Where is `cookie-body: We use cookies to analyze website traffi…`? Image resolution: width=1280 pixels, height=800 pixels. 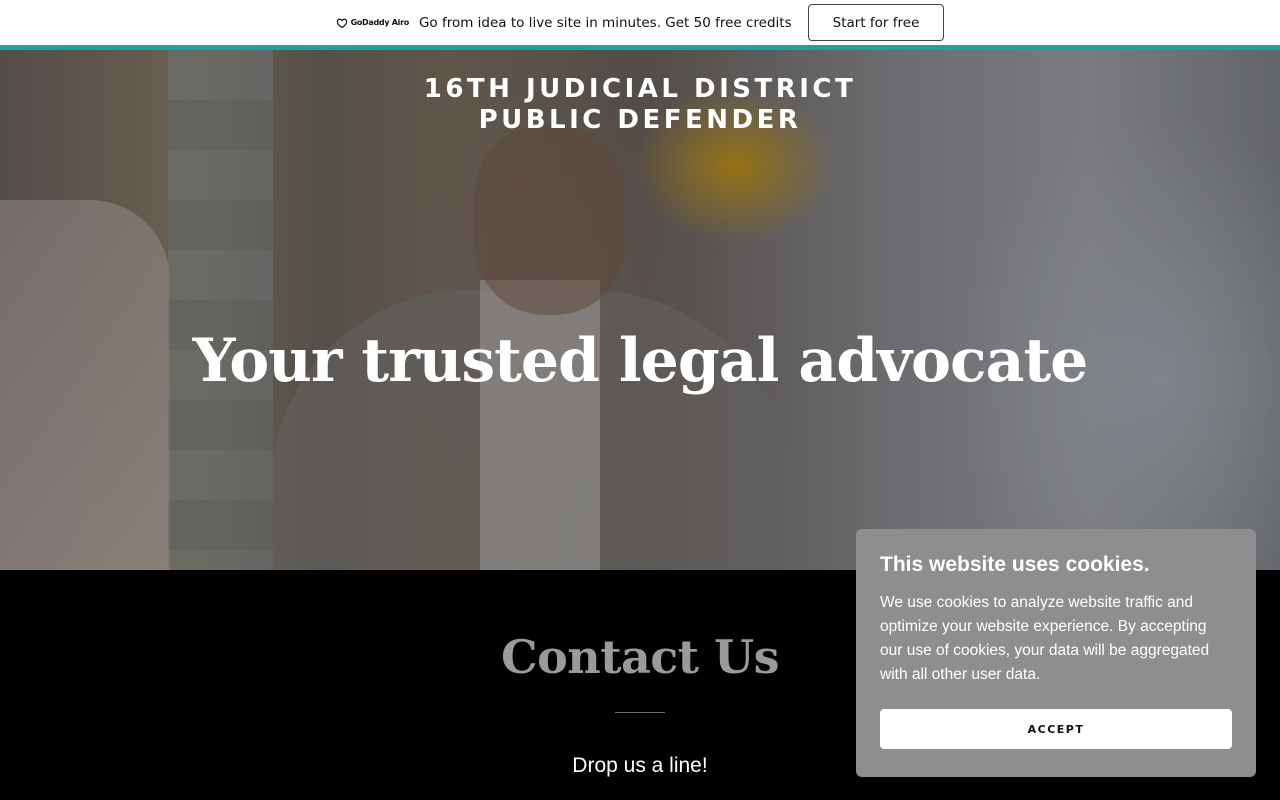
cookie-body: We use cookies to analyze website traffi… is located at coordinates (1045, 638).